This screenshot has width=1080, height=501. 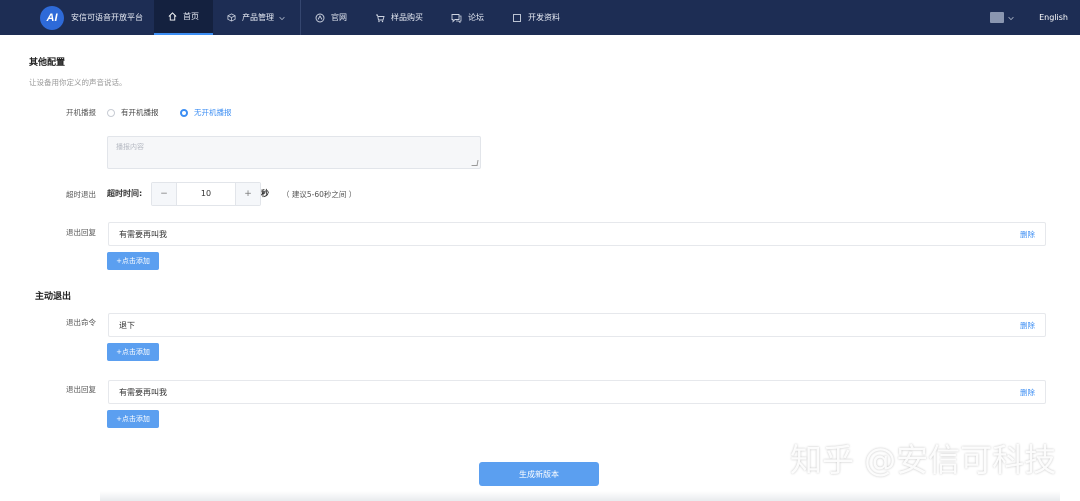 What do you see at coordinates (265, 193) in the screenshot?
I see `seconds-unit: 秒` at bounding box center [265, 193].